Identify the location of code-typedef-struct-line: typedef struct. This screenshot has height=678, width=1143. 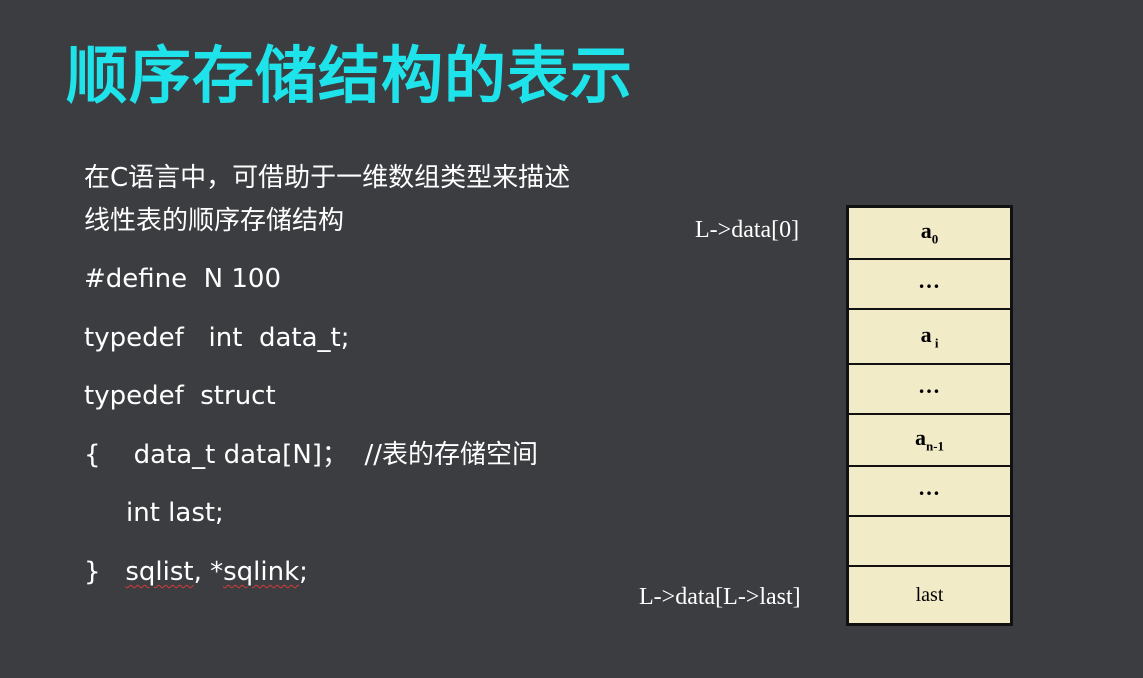
(180, 396).